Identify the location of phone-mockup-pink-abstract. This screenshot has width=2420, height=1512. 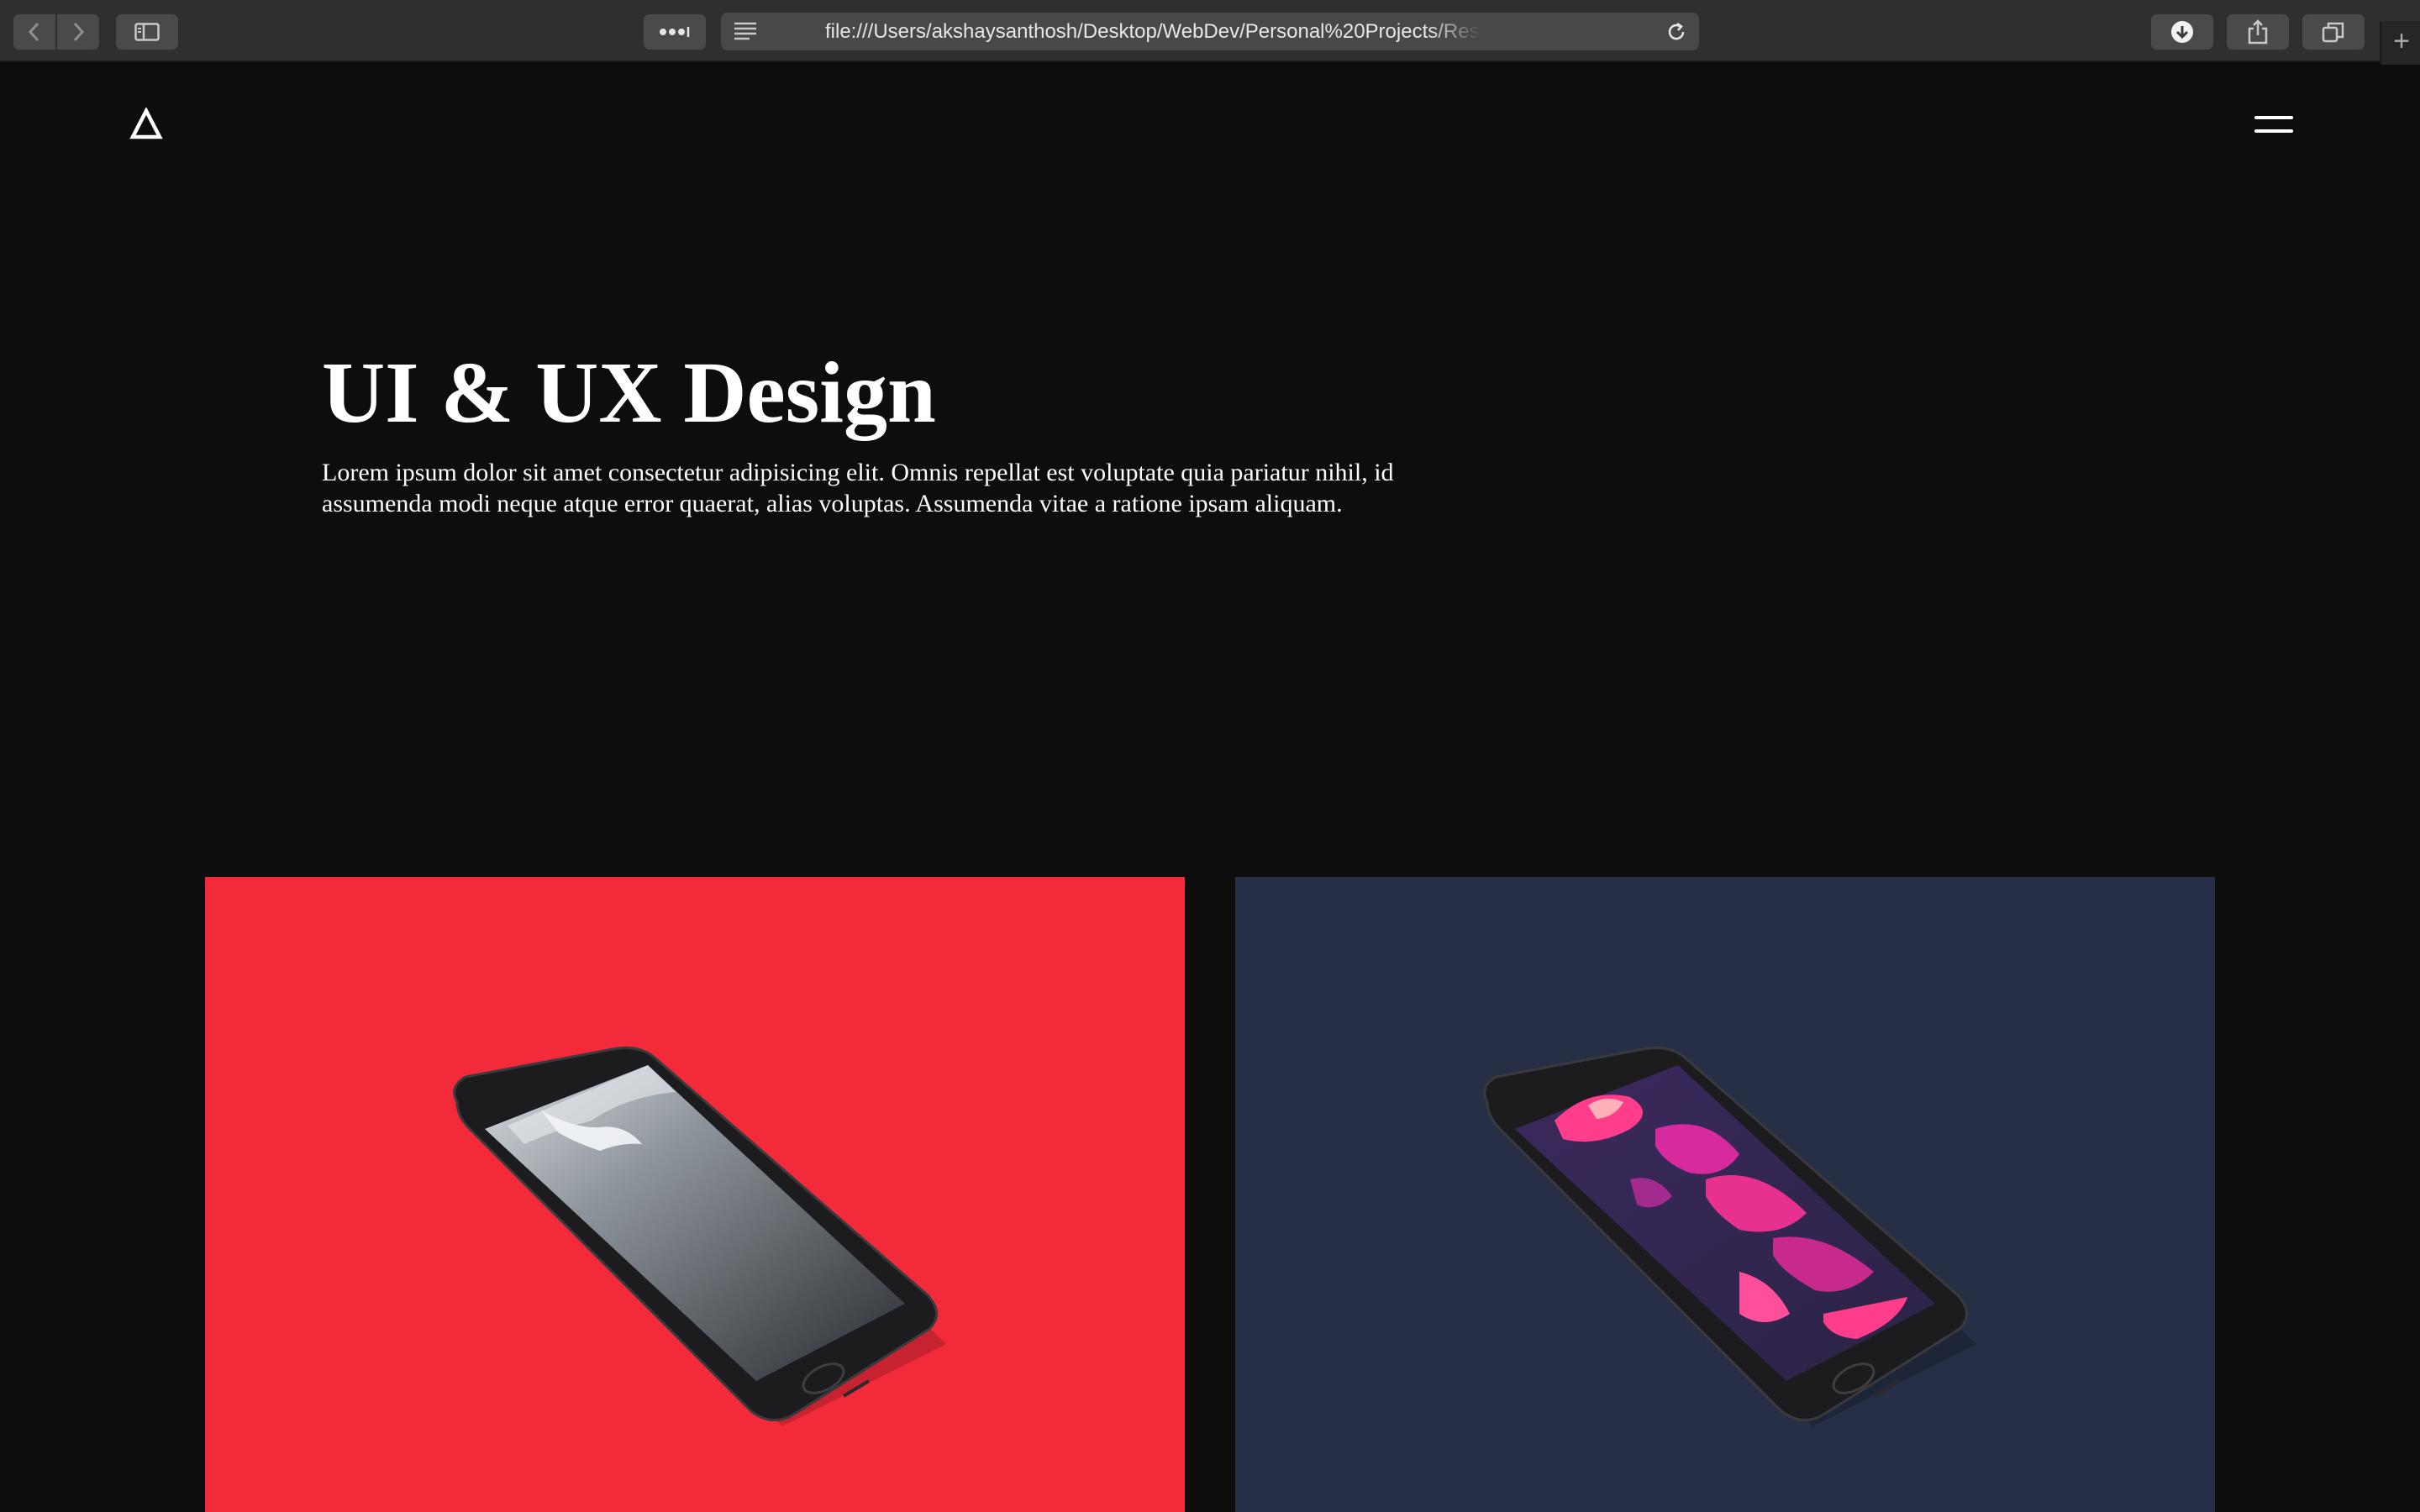
(1730, 1236).